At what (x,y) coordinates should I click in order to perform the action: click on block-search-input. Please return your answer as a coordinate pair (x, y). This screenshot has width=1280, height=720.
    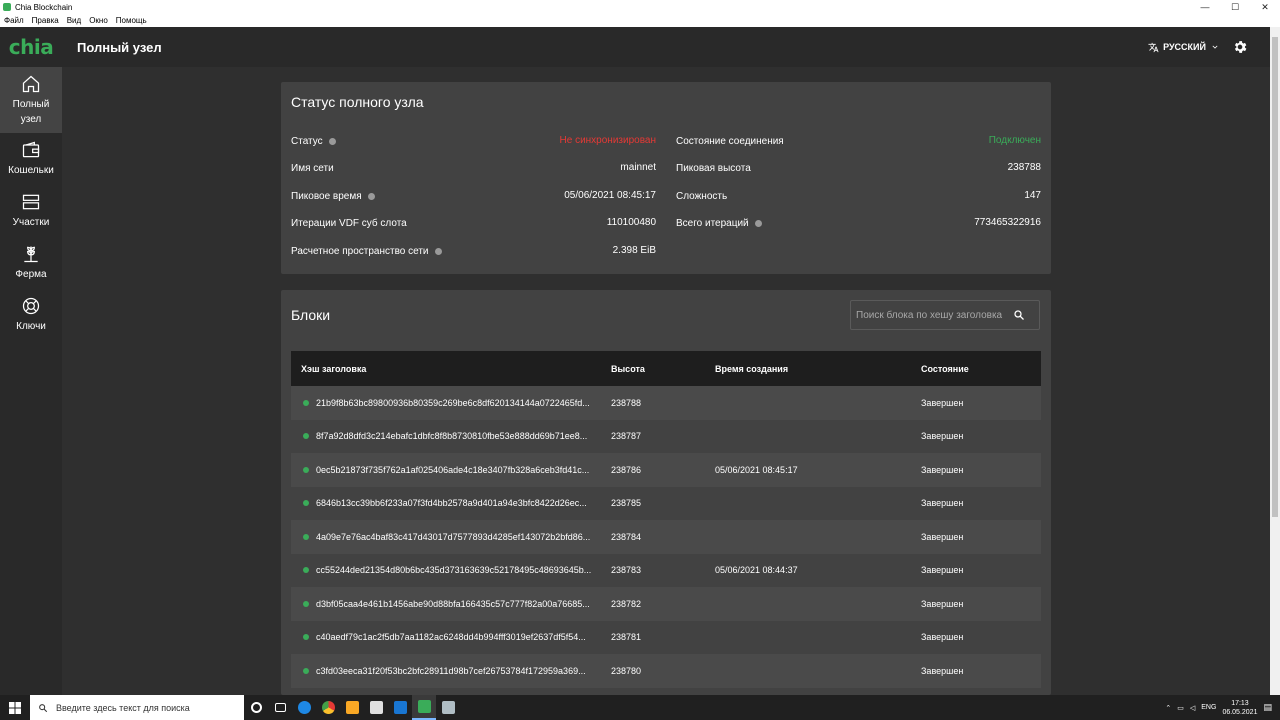
    Looking at the image, I should click on (930, 315).